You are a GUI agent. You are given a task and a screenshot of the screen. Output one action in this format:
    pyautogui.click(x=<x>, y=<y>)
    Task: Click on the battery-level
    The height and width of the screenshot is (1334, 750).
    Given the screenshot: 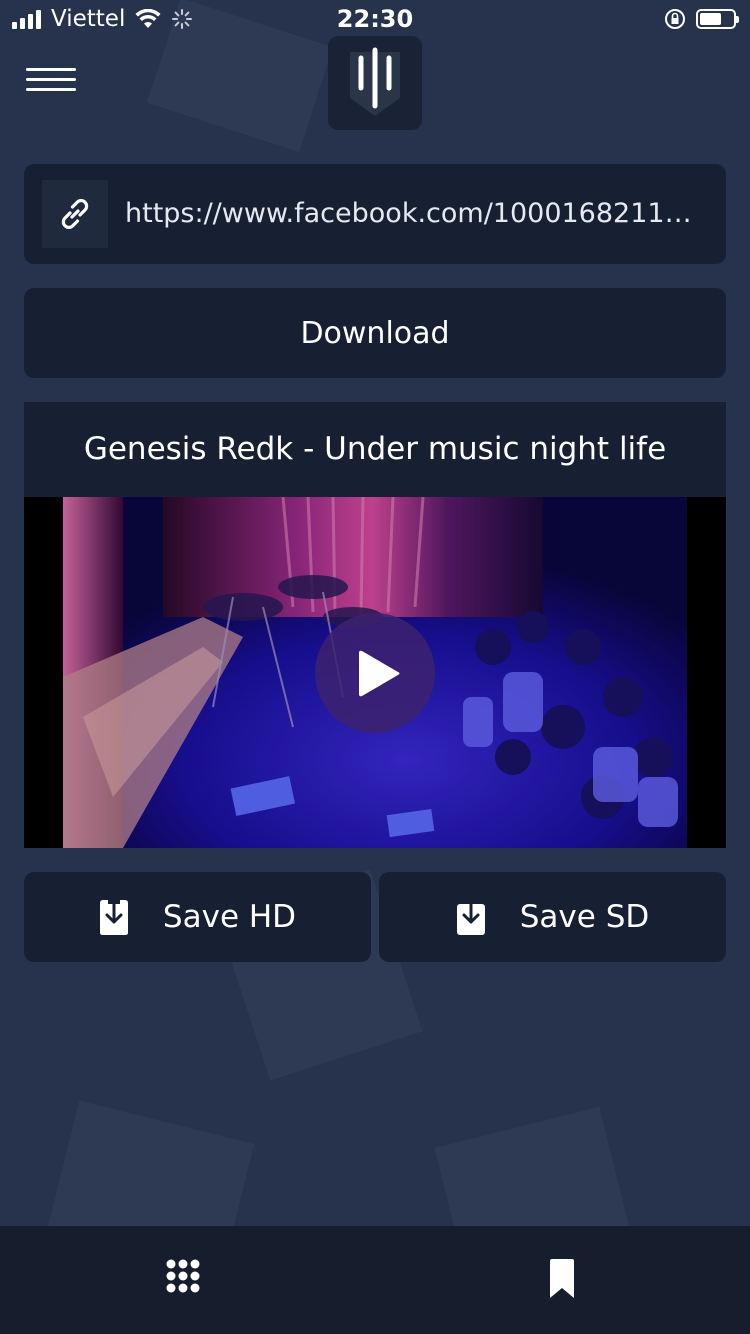 What is the action you would take?
    pyautogui.click(x=711, y=19)
    